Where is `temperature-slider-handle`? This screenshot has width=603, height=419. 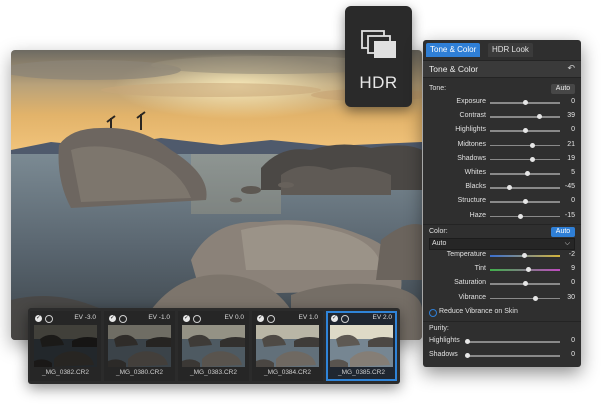 temperature-slider-handle is located at coordinates (524, 255).